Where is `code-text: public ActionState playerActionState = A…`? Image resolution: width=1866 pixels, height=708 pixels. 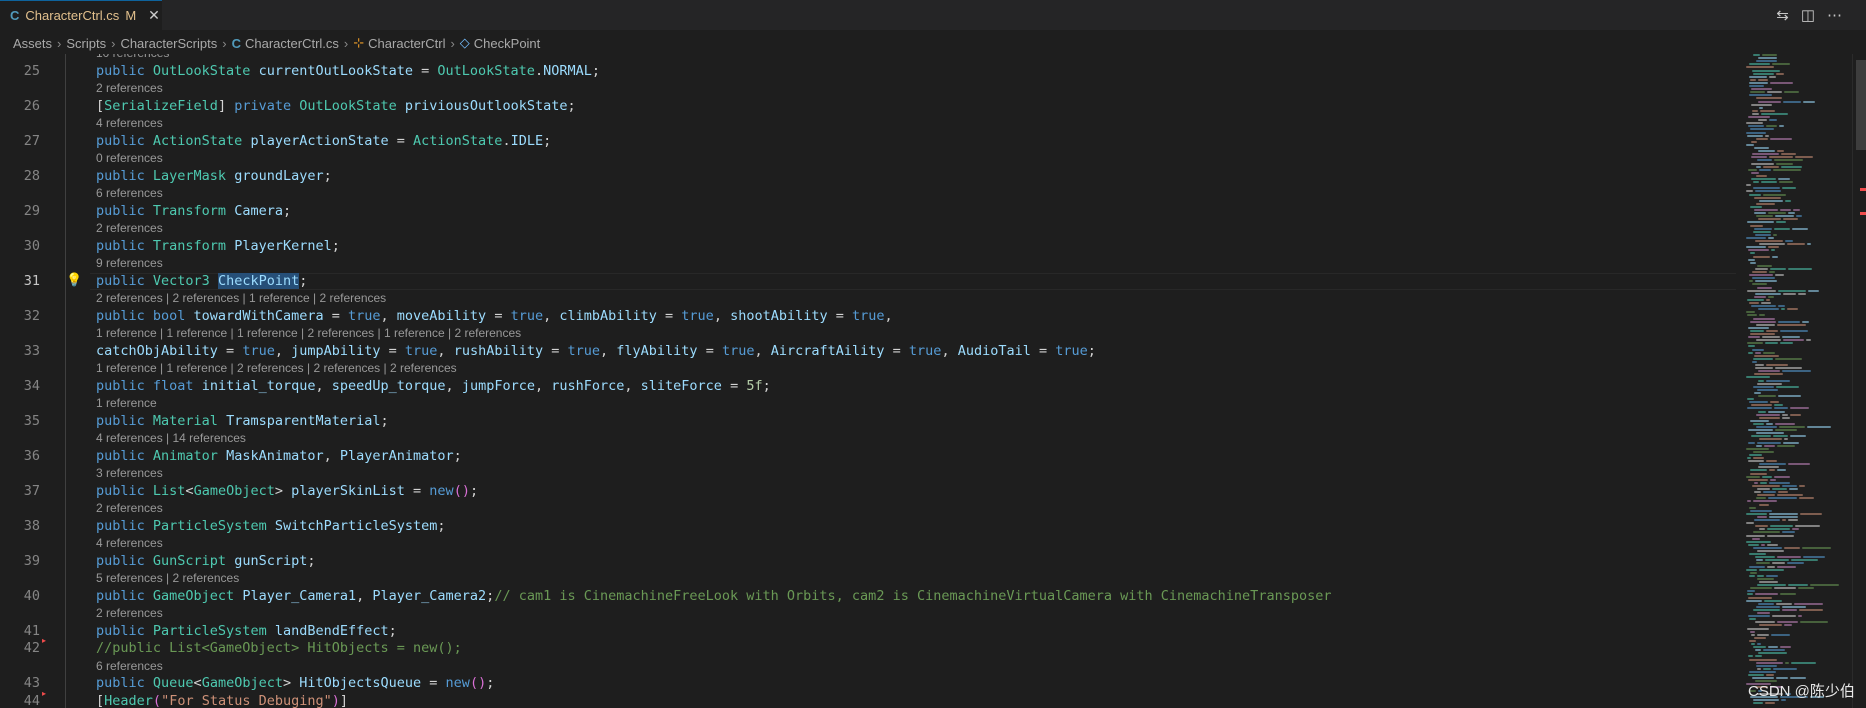
code-text: public ActionState playerActionState = A… is located at coordinates (323, 142).